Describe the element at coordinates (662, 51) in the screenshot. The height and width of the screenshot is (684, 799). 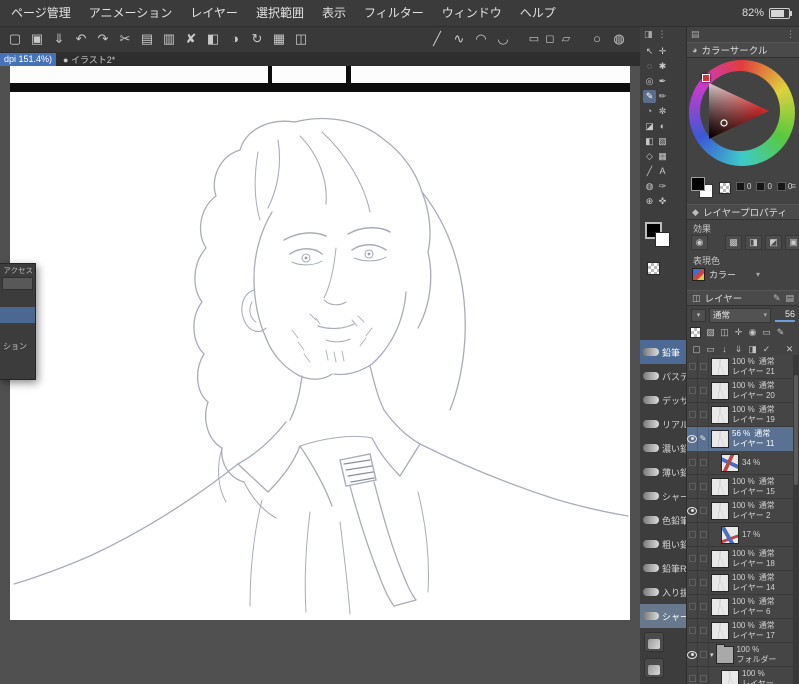
I see `tool-move: ✛` at that location.